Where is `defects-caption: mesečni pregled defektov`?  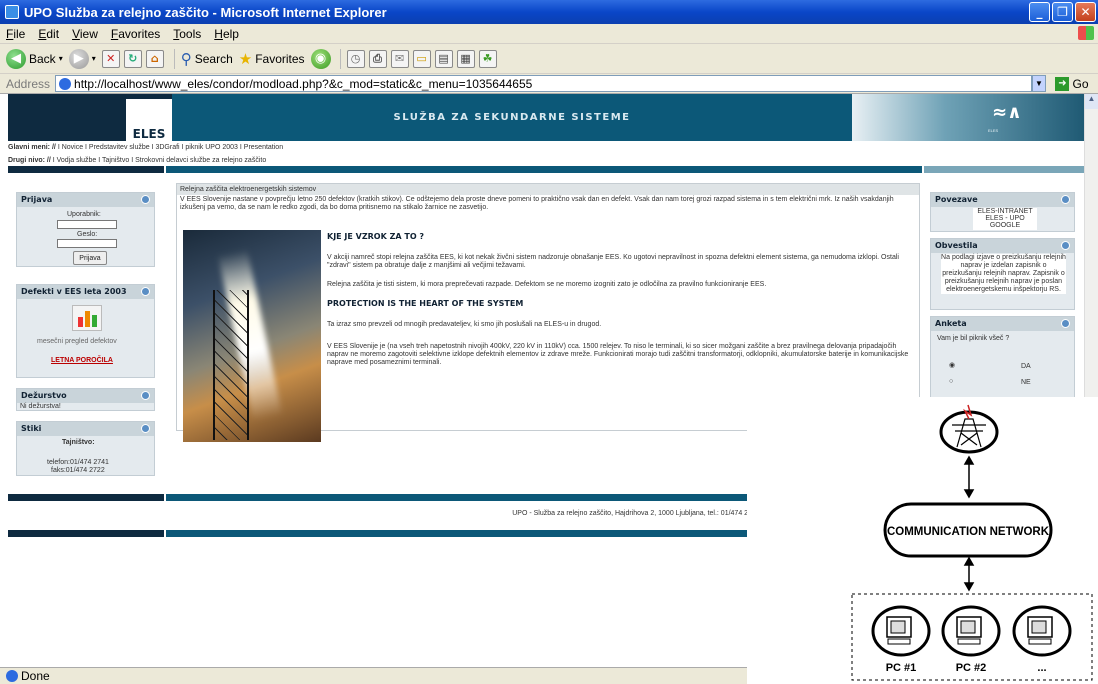
defects-caption: mesečni pregled defektov is located at coordinates (77, 342).